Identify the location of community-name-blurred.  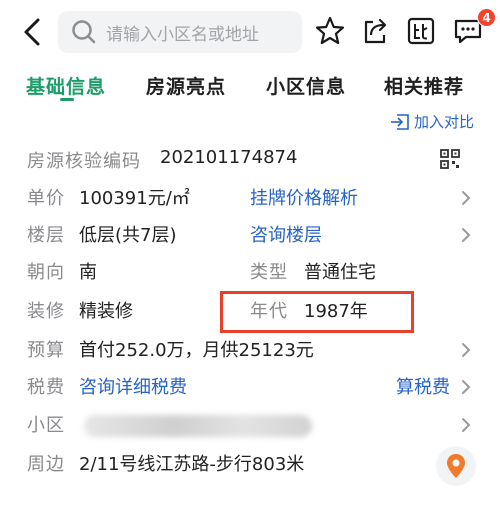
(198, 426).